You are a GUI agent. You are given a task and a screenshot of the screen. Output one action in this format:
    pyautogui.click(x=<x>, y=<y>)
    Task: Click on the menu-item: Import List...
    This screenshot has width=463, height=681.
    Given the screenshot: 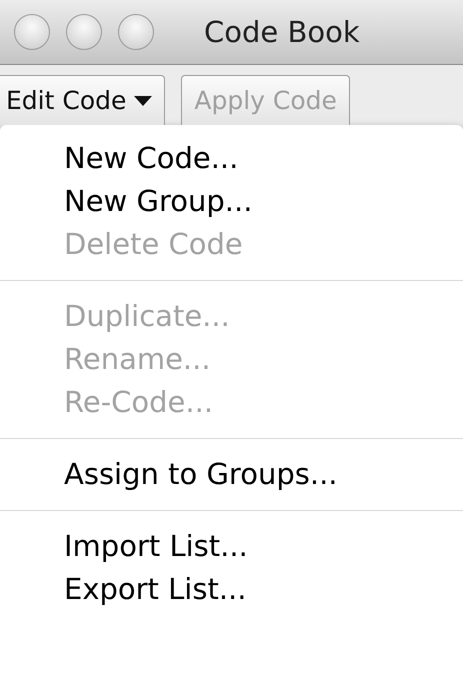 What is the action you would take?
    pyautogui.click(x=231, y=546)
    